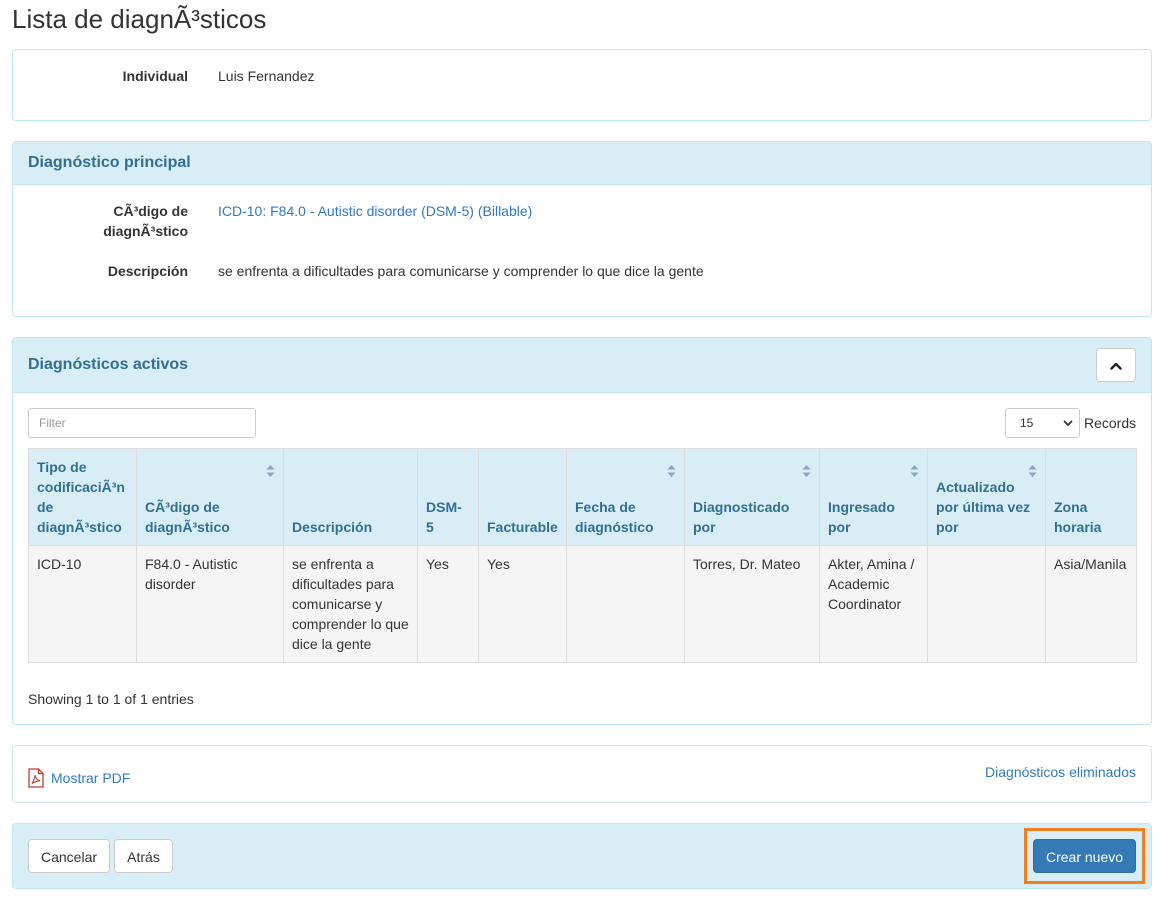 The width and height of the screenshot is (1162, 899). I want to click on col-header-label: Tipo de codificaciÃ³n de diagnÃ³stico, so click(81, 497).